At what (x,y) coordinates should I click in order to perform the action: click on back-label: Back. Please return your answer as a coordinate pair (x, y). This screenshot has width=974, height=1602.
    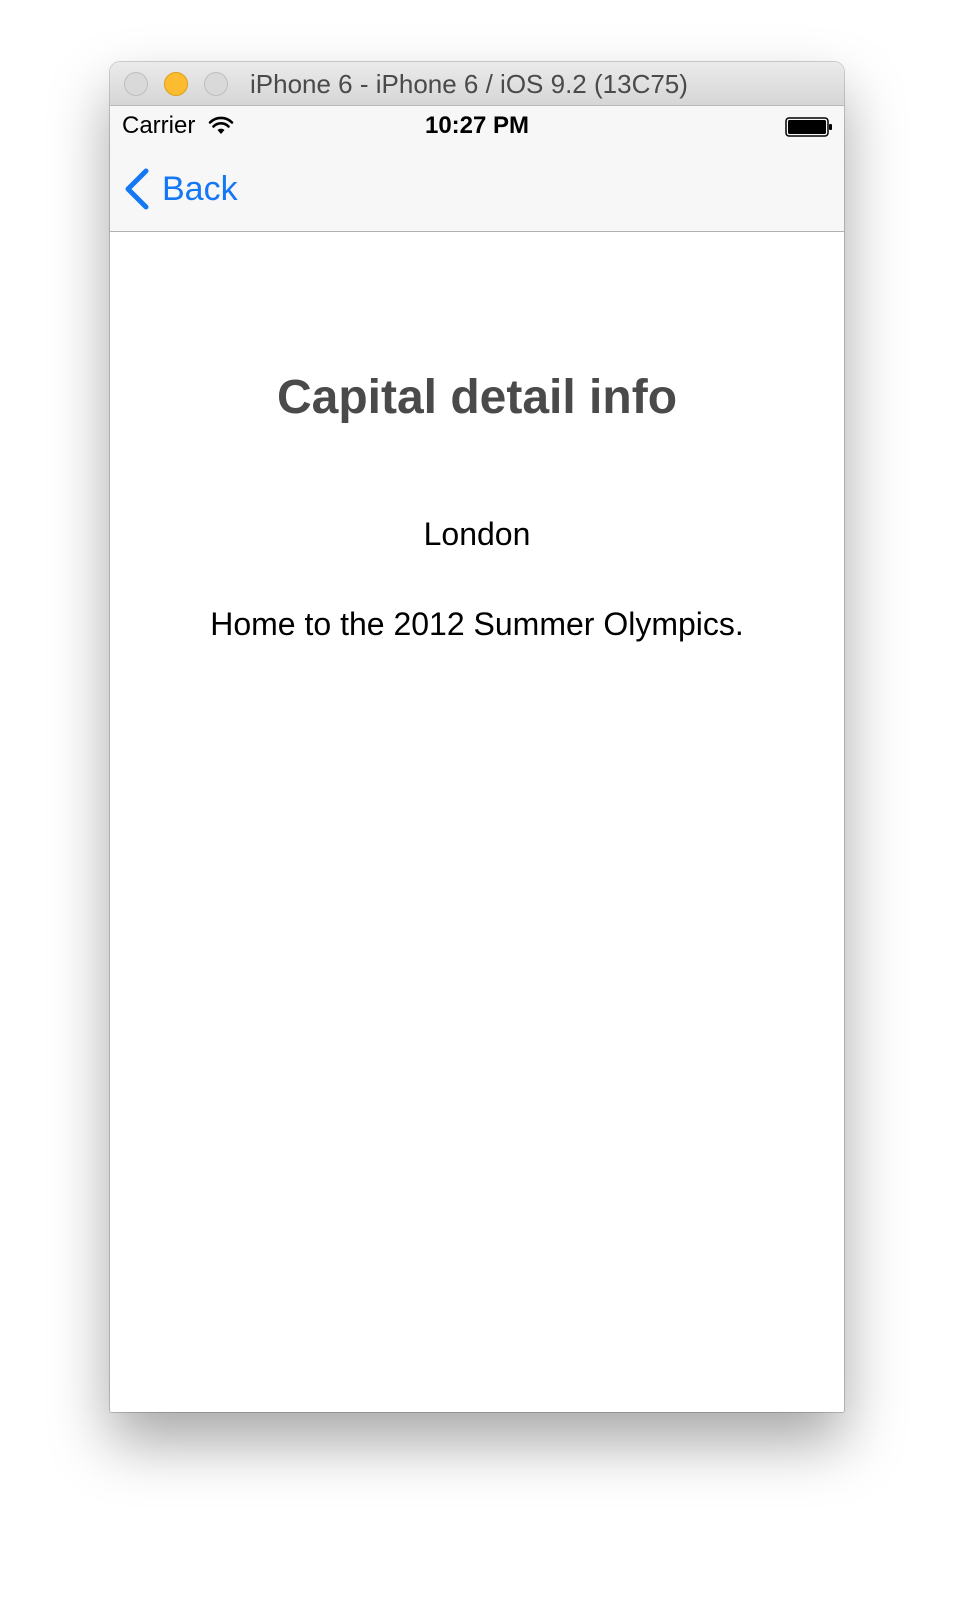
    Looking at the image, I should click on (200, 188).